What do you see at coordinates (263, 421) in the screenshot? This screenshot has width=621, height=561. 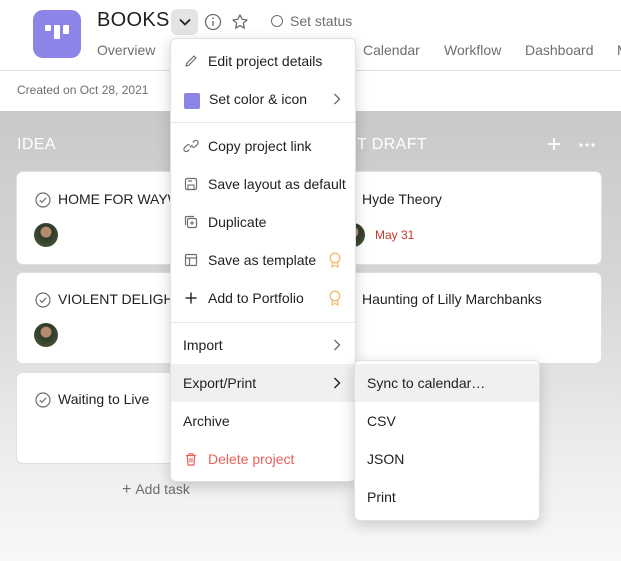 I see `menu-item-archive: Archive` at bounding box center [263, 421].